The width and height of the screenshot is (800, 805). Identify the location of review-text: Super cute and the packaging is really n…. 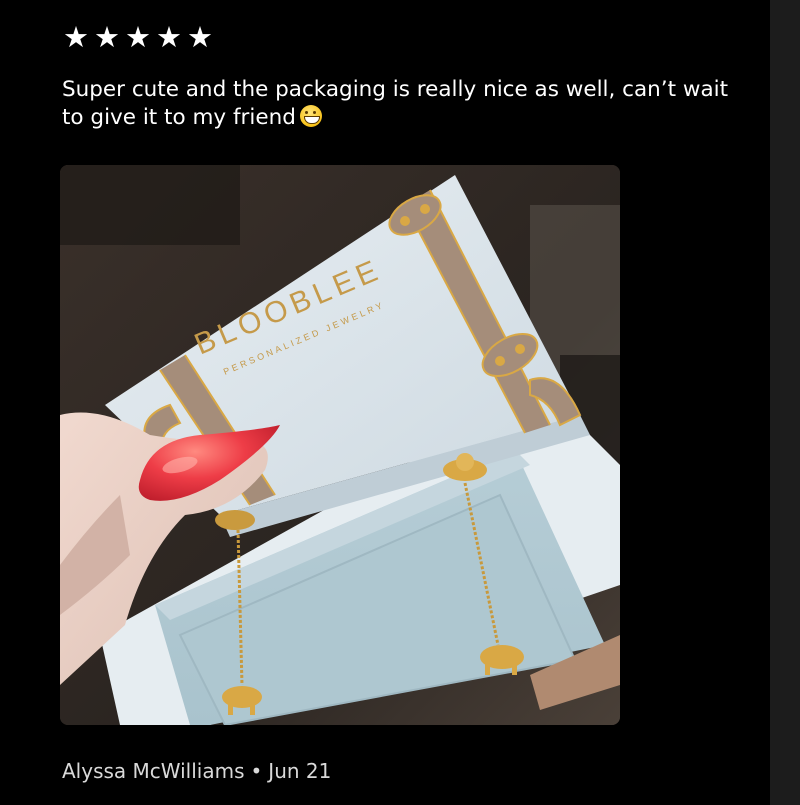
(395, 103).